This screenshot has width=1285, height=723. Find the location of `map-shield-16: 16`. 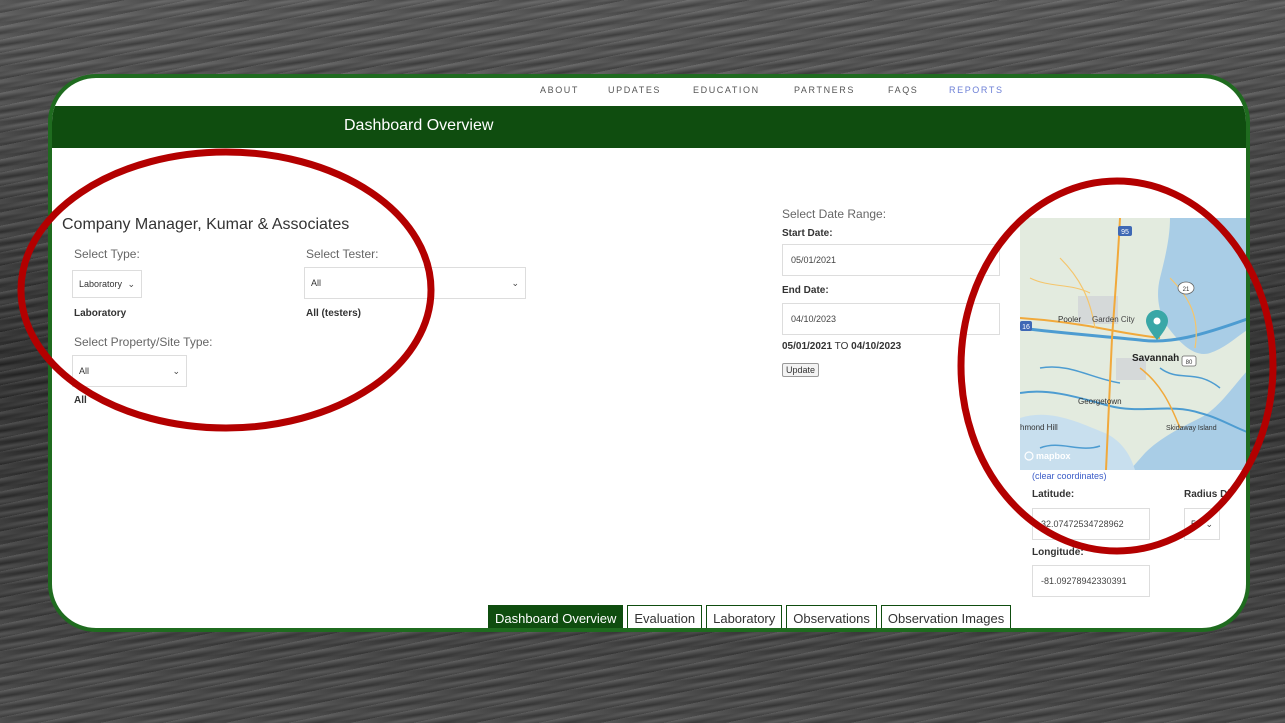

map-shield-16: 16 is located at coordinates (1026, 327).